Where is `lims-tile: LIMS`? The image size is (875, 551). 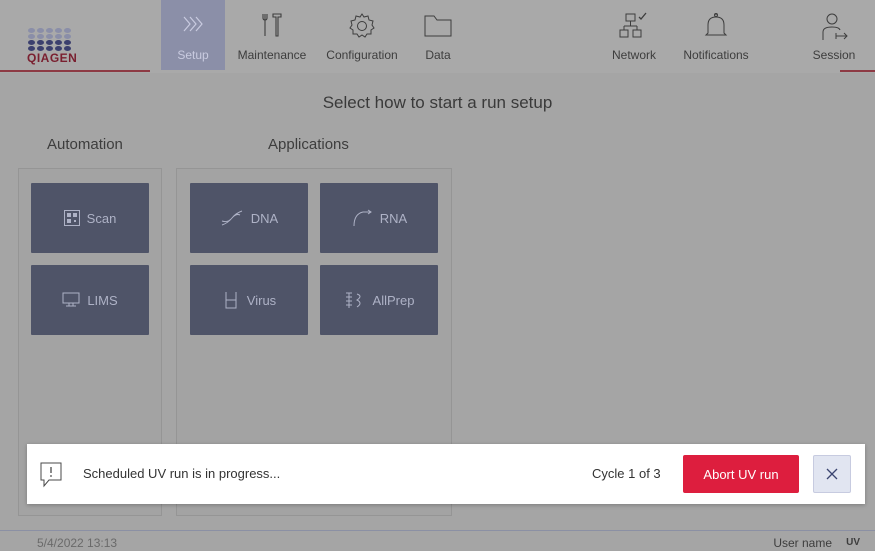
lims-tile: LIMS is located at coordinates (90, 300).